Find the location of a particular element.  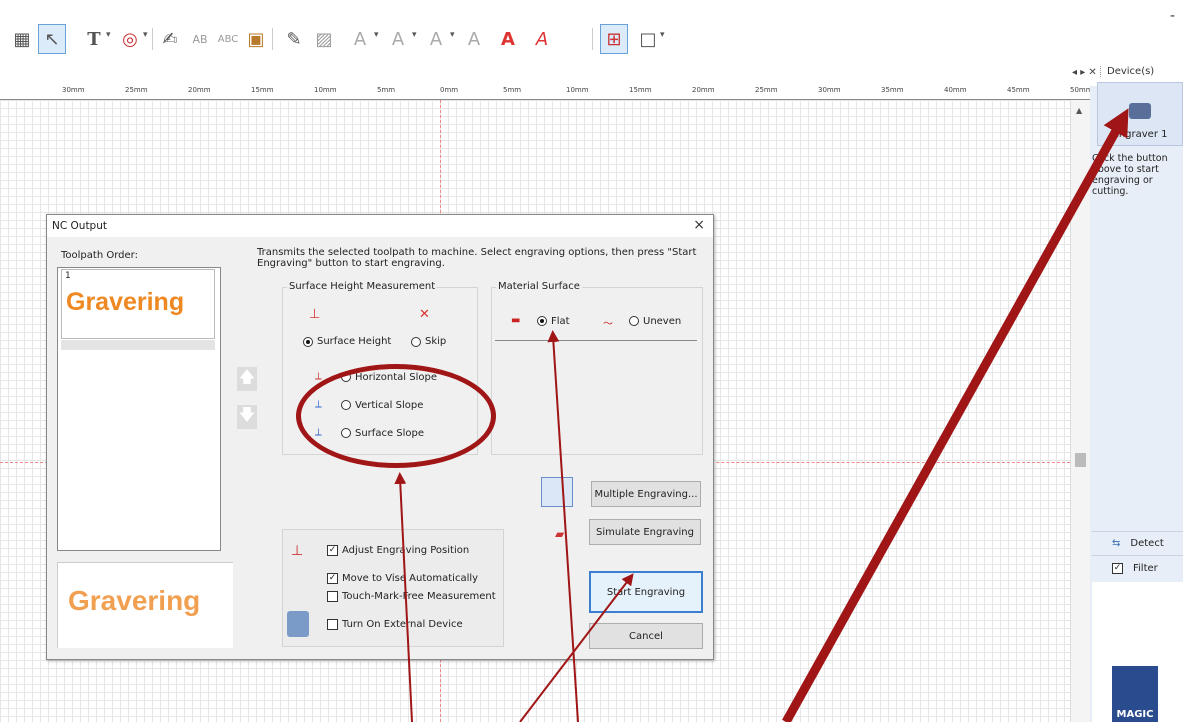

annotation-arrow-flat is located at coordinates (563, 526).